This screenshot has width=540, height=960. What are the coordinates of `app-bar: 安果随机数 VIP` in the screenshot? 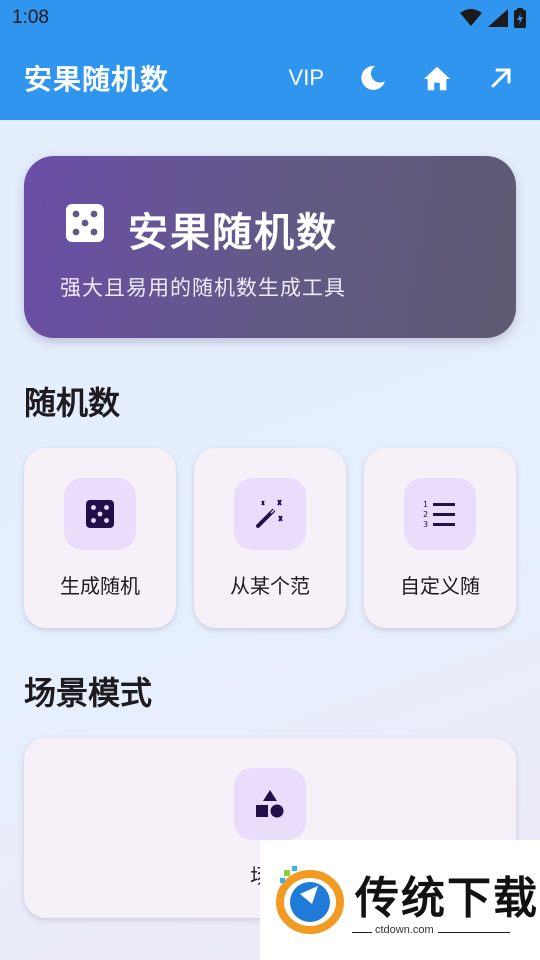 It's located at (270, 78).